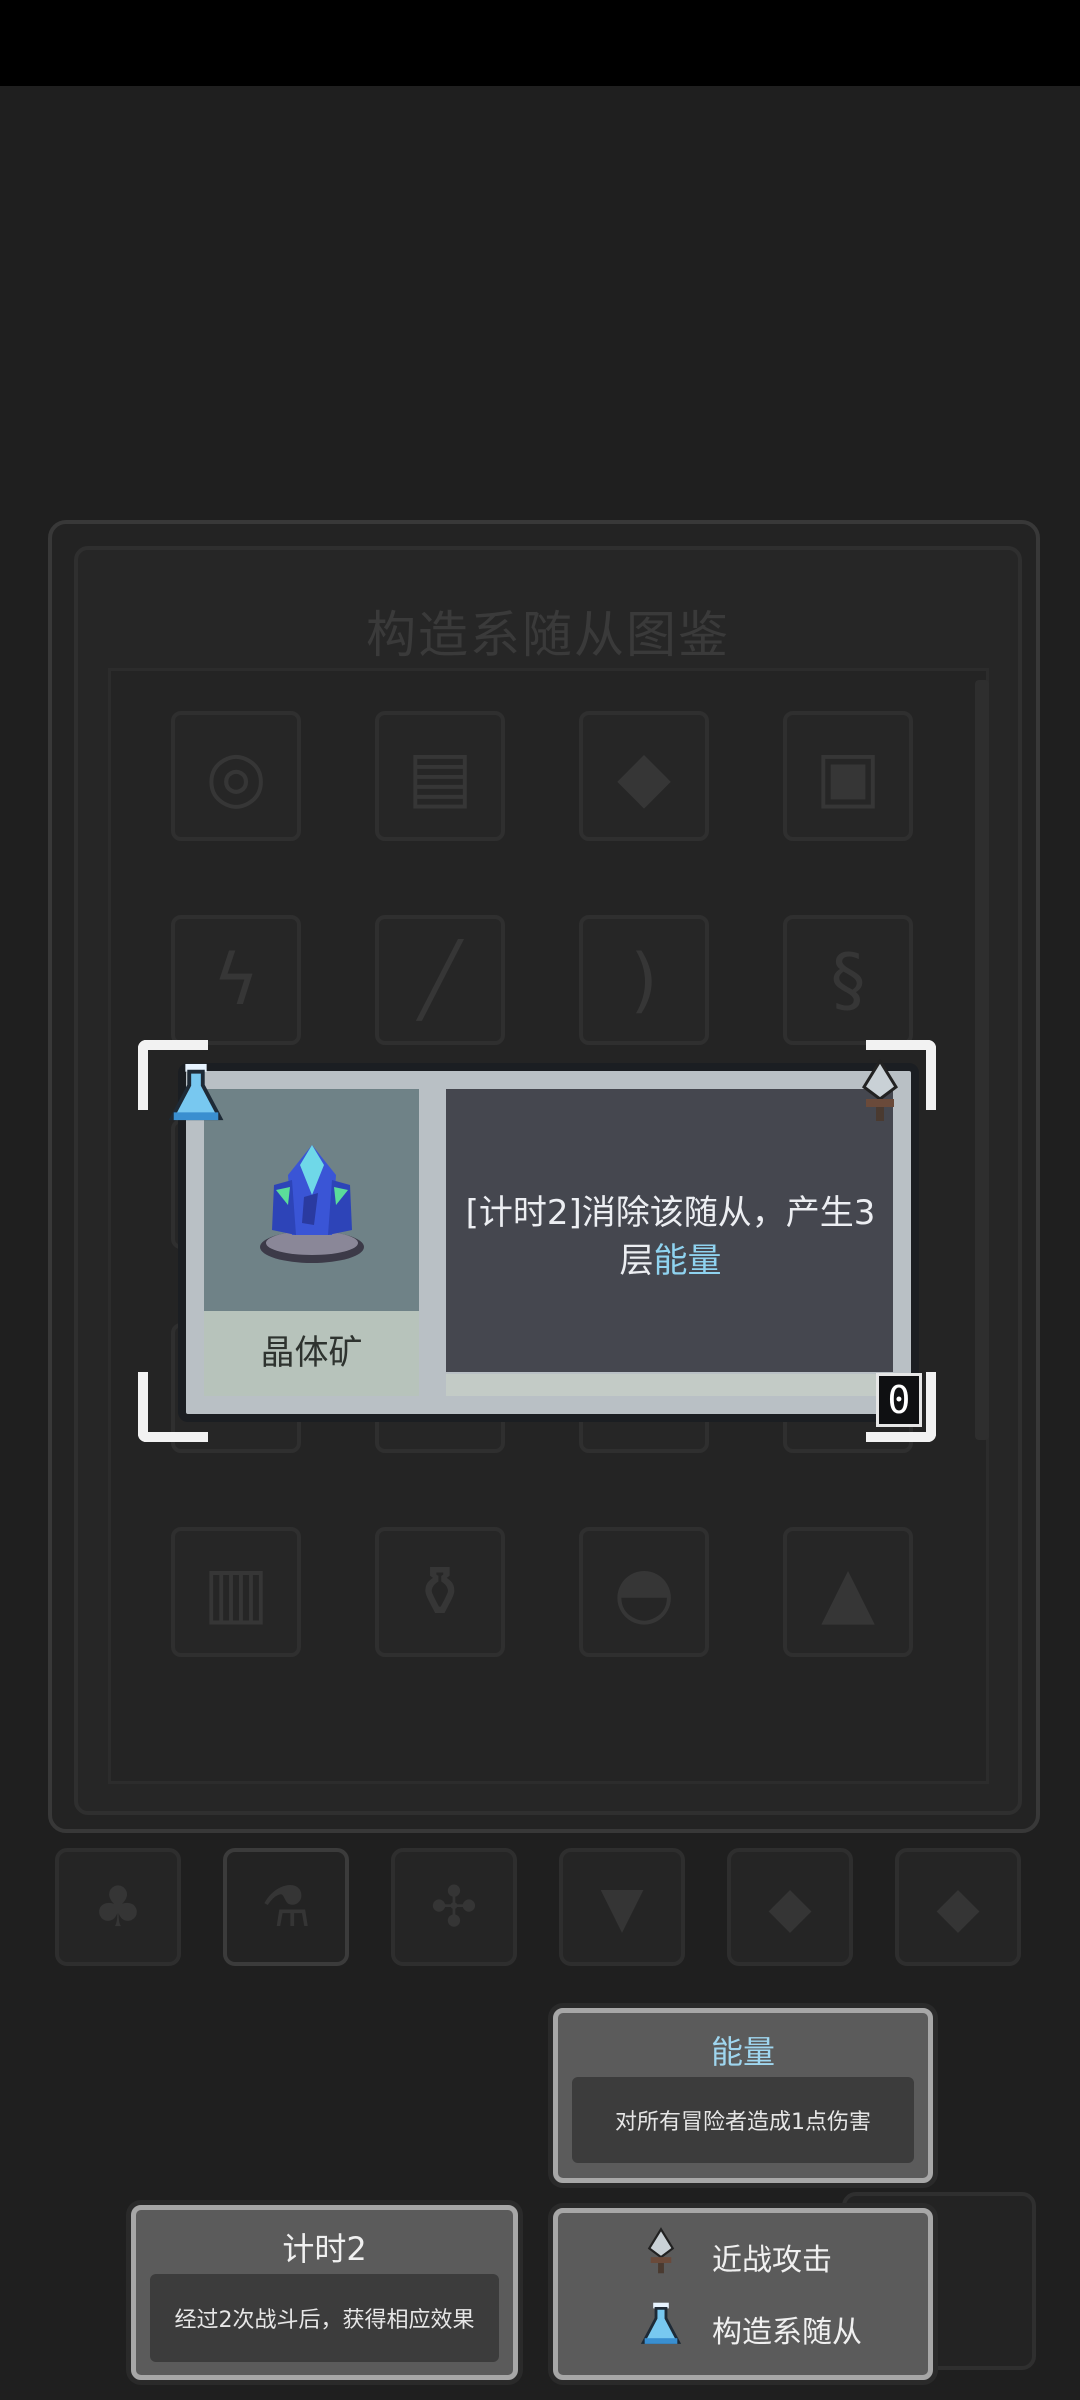 This screenshot has height=2400, width=1080. I want to click on grid-cell: ◓, so click(644, 1592).